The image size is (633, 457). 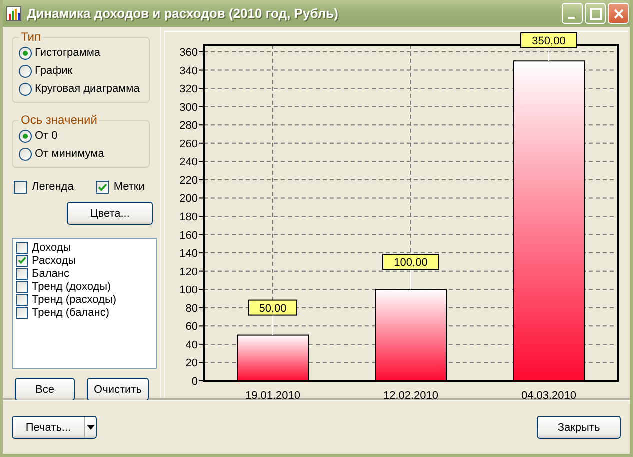 I want to click on y-tick-label: 240, so click(x=189, y=162).